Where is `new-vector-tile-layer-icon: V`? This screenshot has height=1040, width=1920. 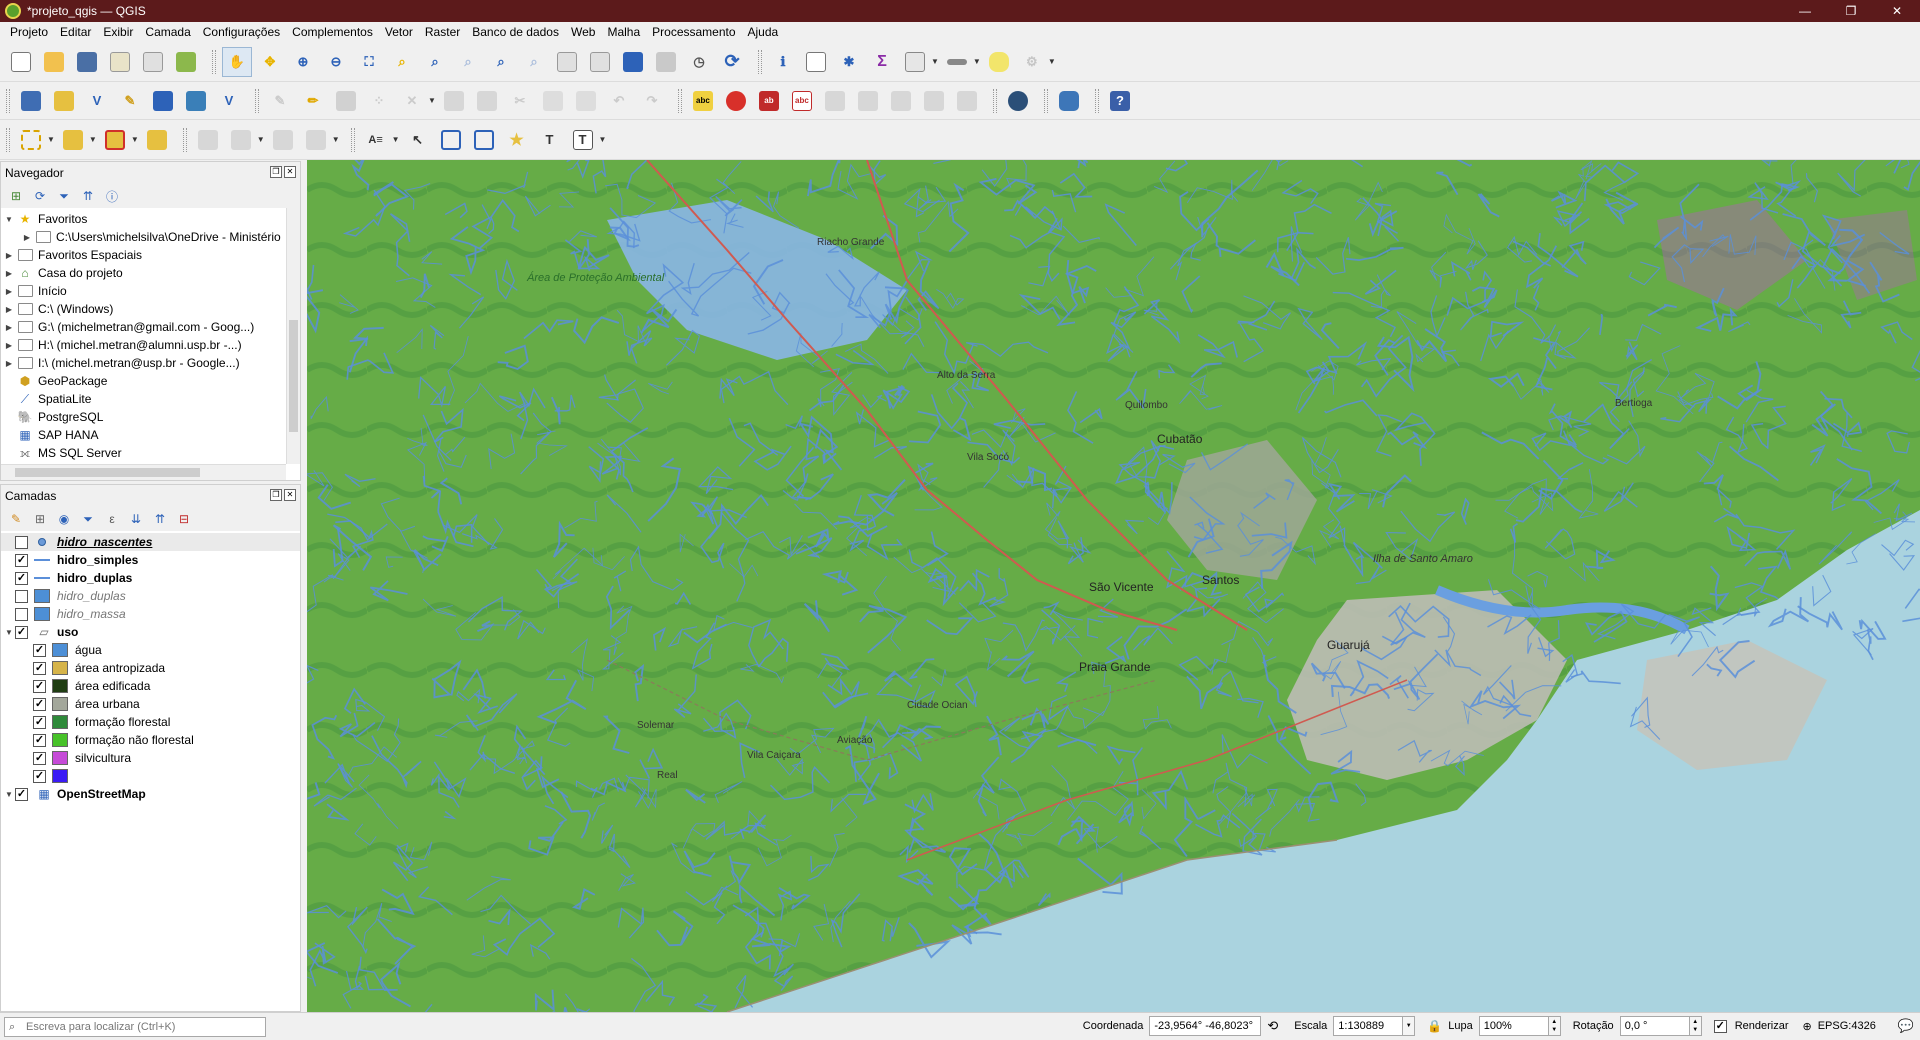
new-vector-tile-layer-icon: V is located at coordinates (229, 101).